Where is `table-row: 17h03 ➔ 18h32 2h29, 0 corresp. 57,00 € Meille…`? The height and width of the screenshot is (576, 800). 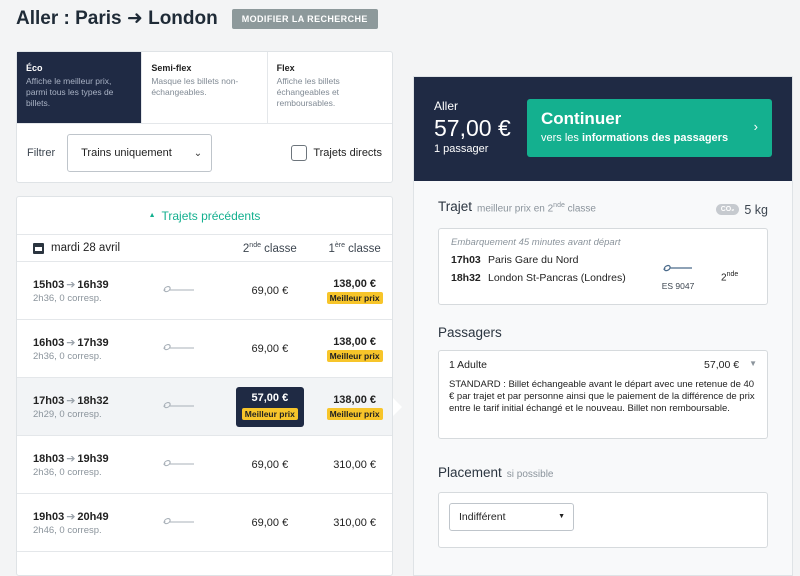 table-row: 17h03 ➔ 18h32 2h29, 0 corresp. 57,00 € Meille… is located at coordinates (204, 407).